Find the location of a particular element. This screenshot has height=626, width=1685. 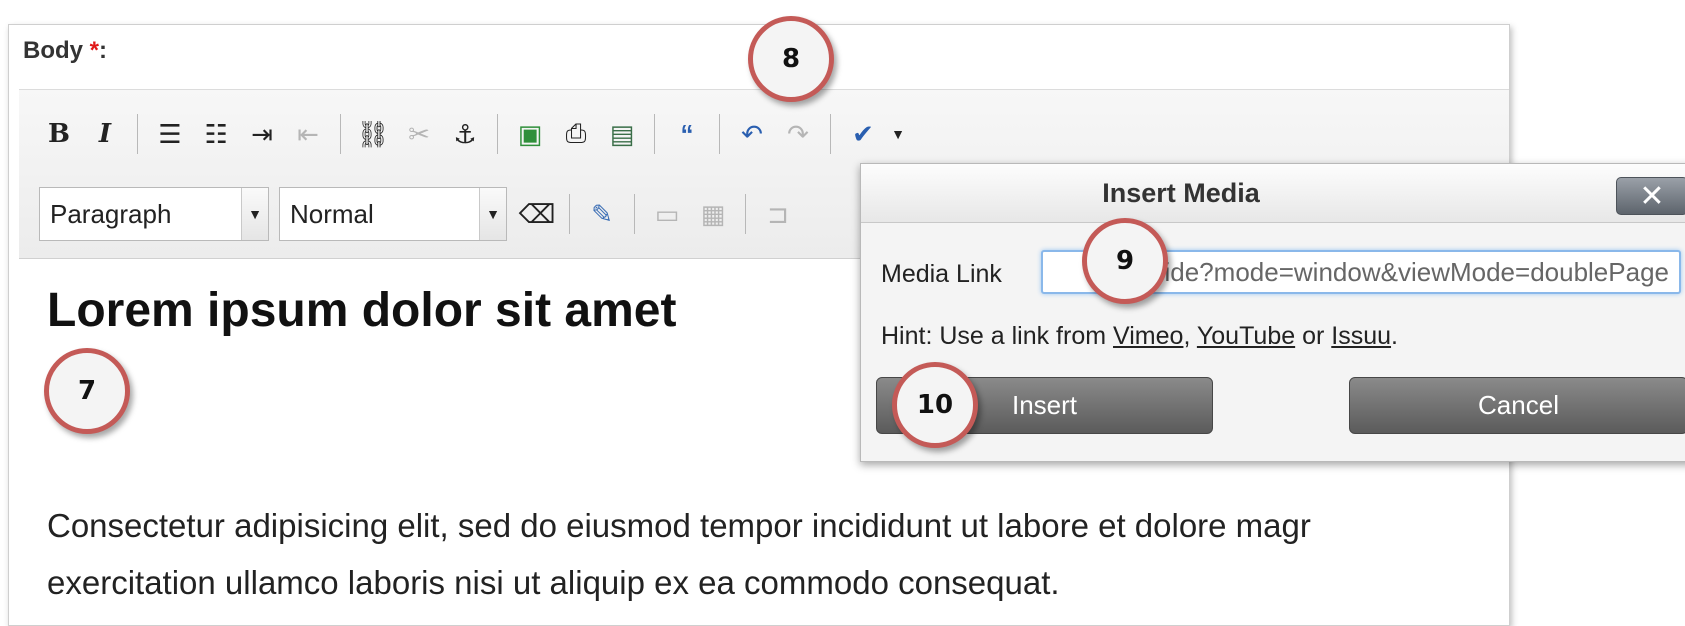

anchor-icon: ⚓ is located at coordinates (465, 134).